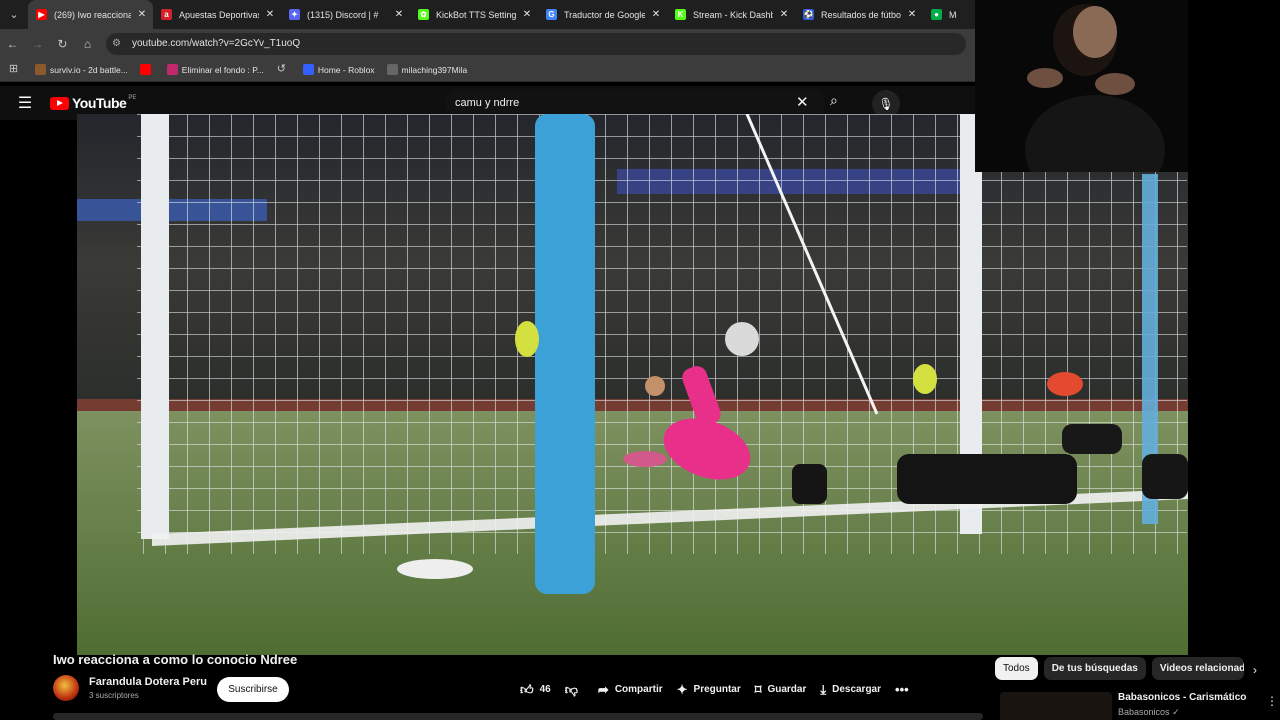 This screenshot has height=720, width=1280. I want to click on web-icon, so click(392, 69).